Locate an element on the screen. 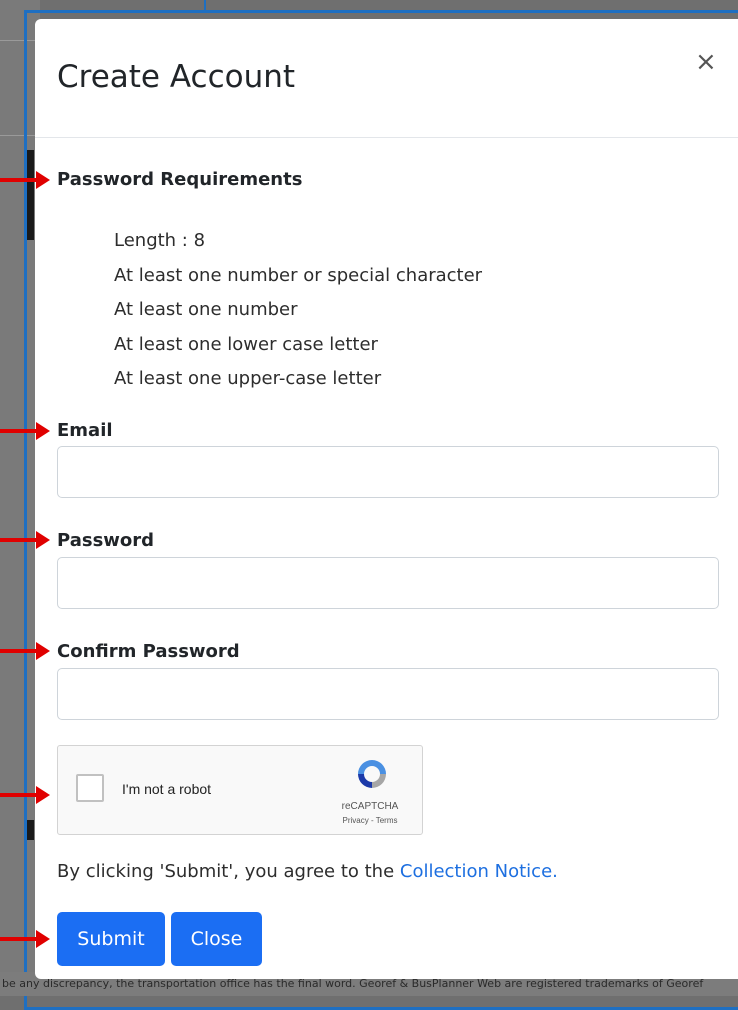 This screenshot has width=738, height=1010. password-label: Password is located at coordinates (106, 540).